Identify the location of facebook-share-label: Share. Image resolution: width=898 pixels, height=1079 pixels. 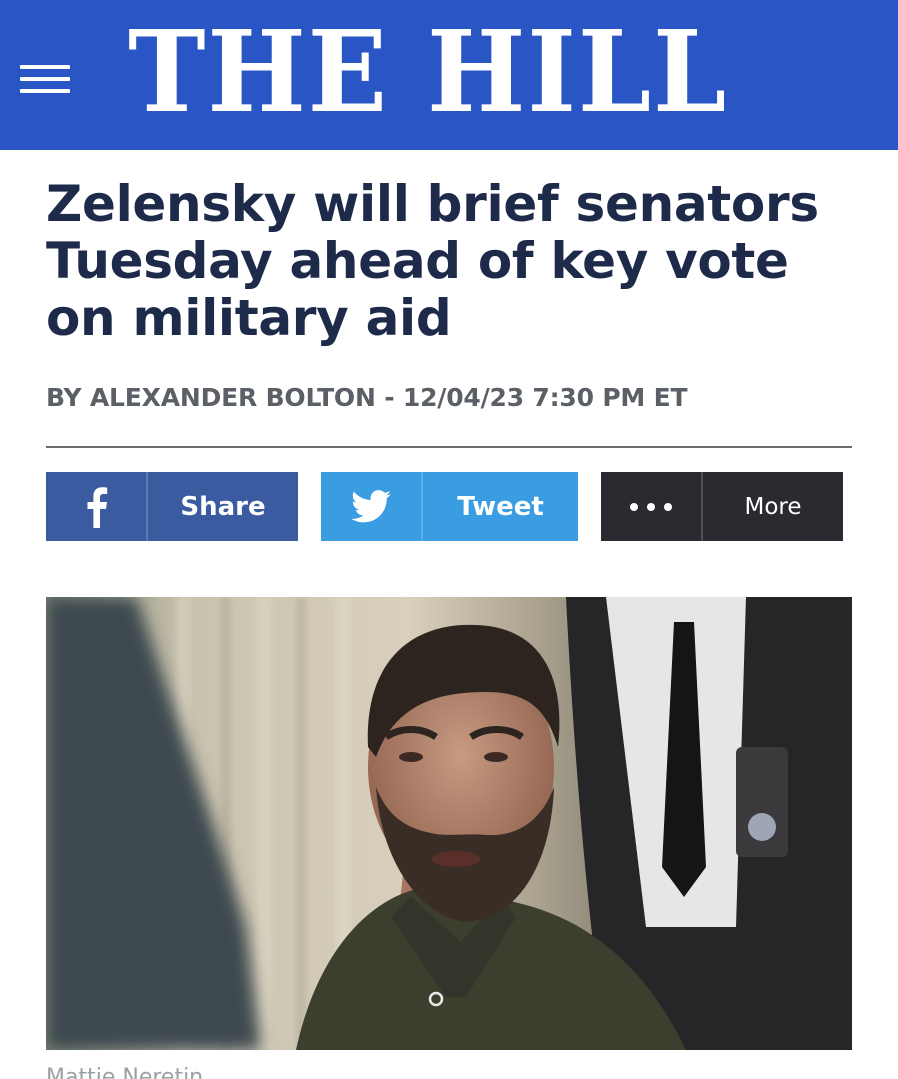
(223, 506).